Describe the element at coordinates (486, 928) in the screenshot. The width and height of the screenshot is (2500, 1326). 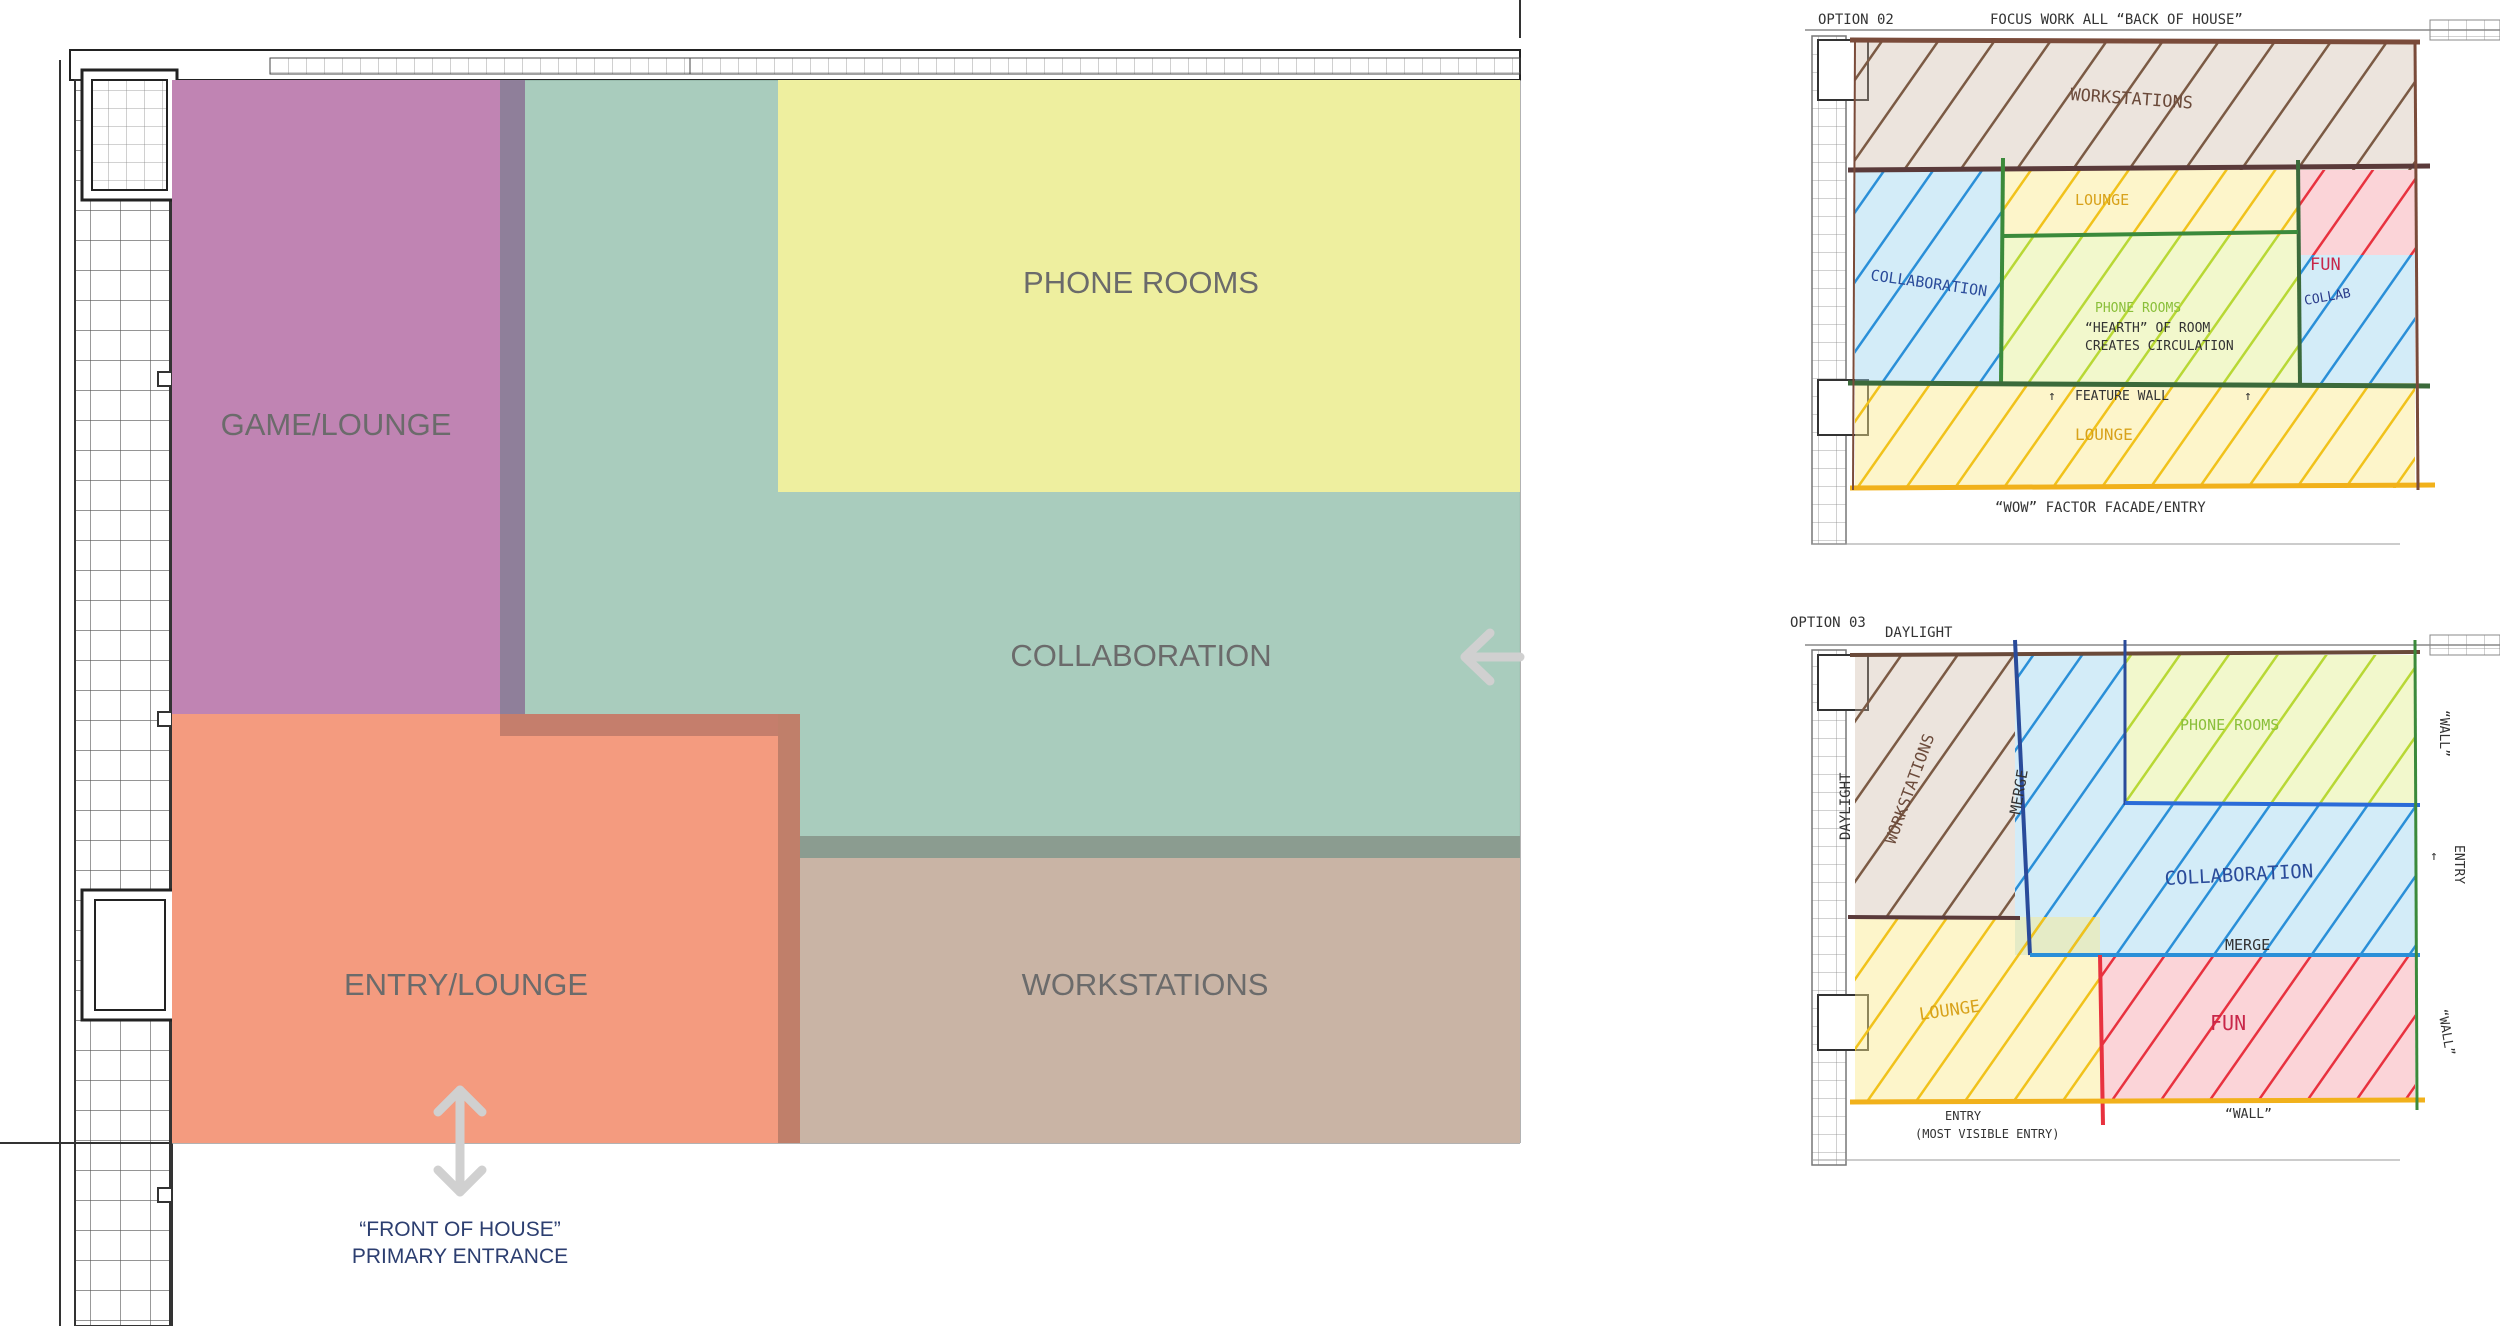
I see `zone-entry-lounge` at that location.